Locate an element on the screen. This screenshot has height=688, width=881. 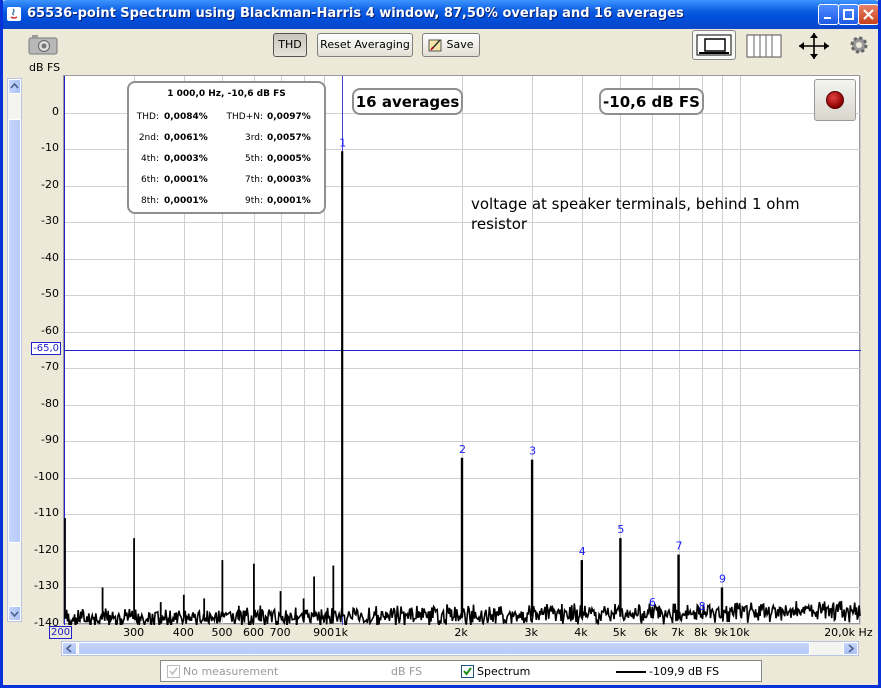
x-tick-label: 400 is located at coordinates (183, 632).